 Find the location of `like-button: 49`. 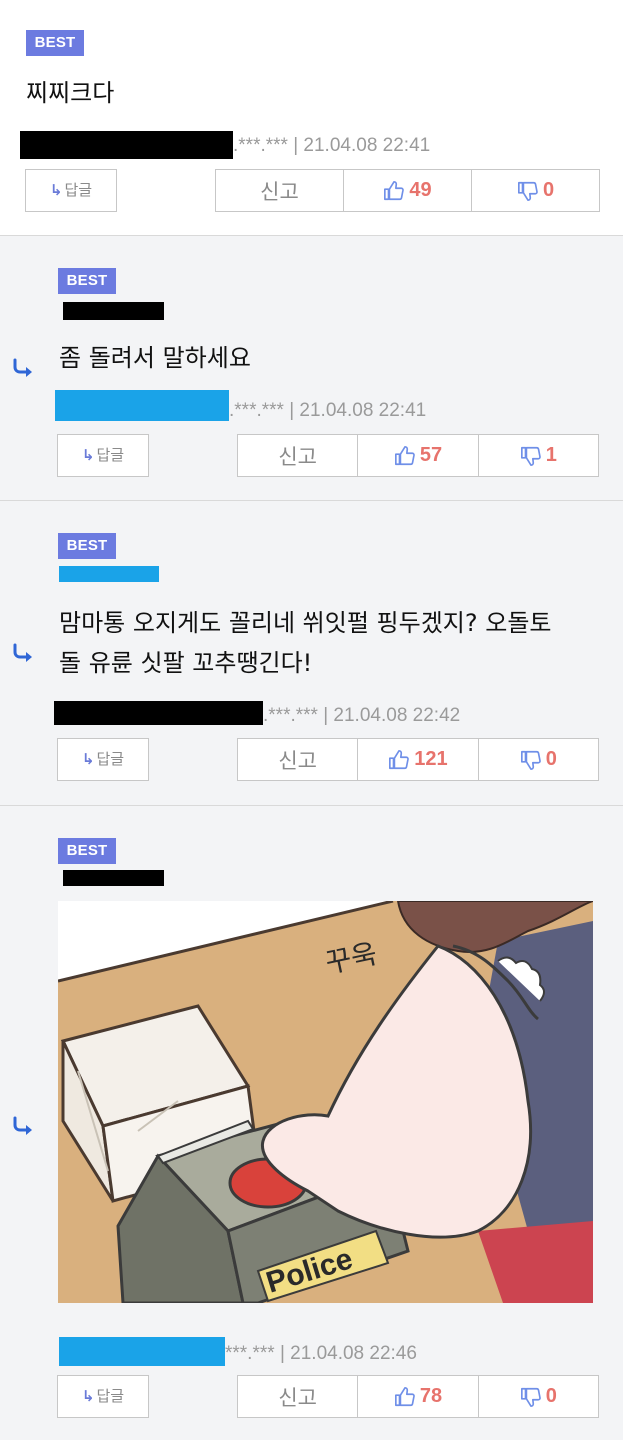

like-button: 49 is located at coordinates (407, 190).